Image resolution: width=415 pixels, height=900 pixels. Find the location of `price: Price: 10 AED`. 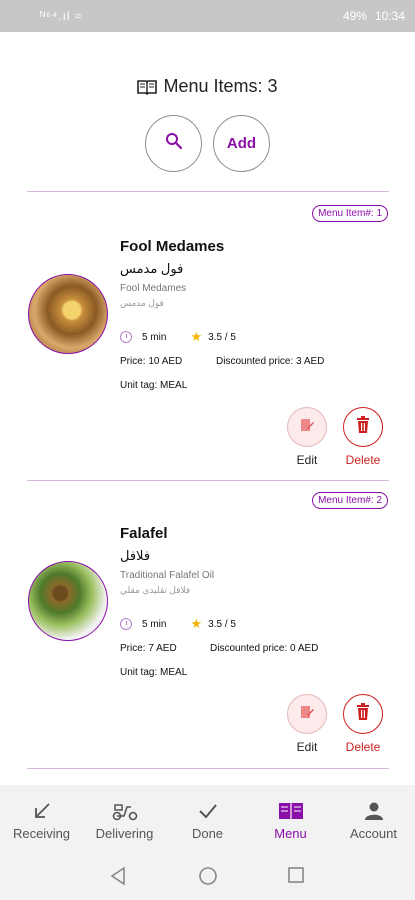

price: Price: 10 AED is located at coordinates (151, 361).